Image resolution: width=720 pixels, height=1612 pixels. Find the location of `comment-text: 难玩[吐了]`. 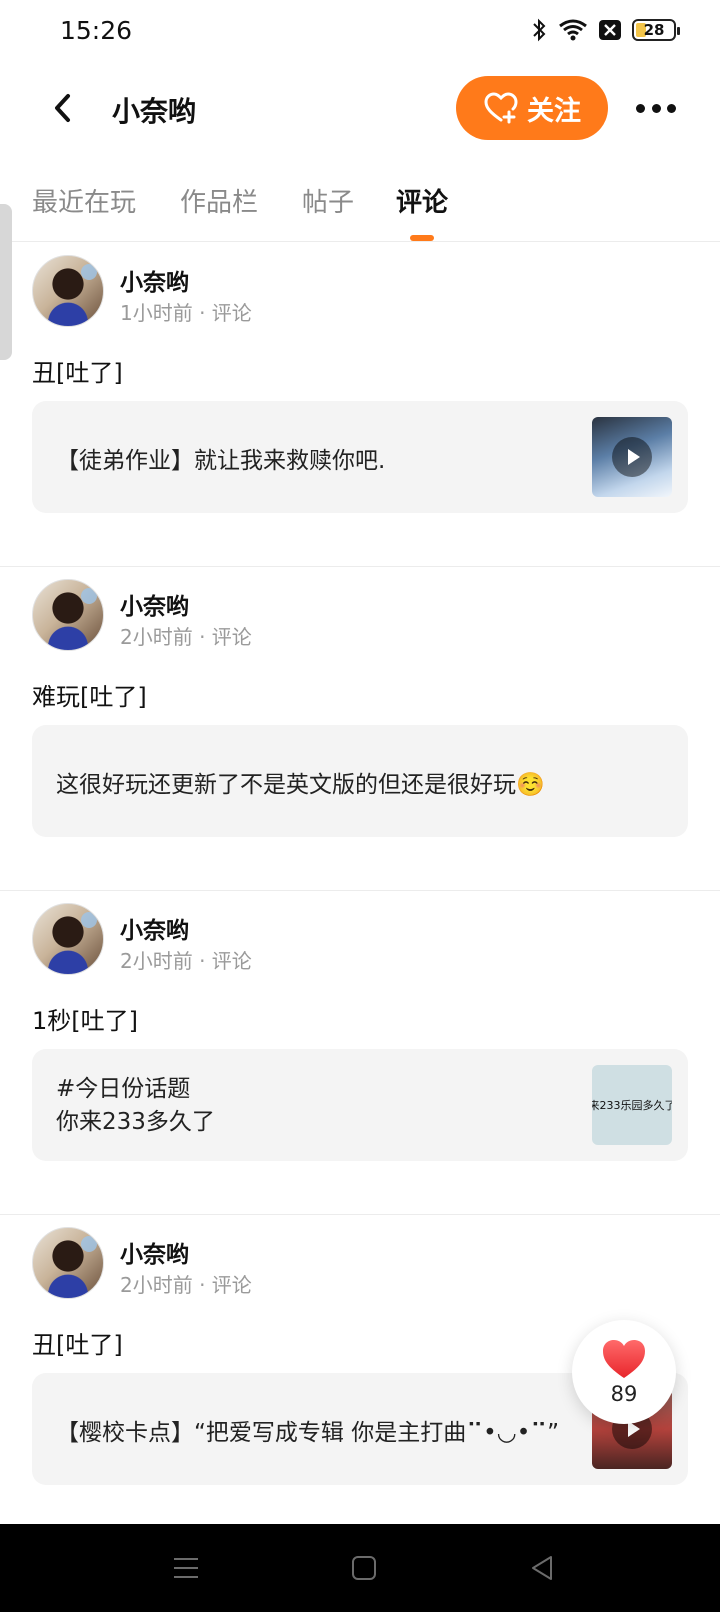

comment-text: 难玩[吐了] is located at coordinates (89, 697).